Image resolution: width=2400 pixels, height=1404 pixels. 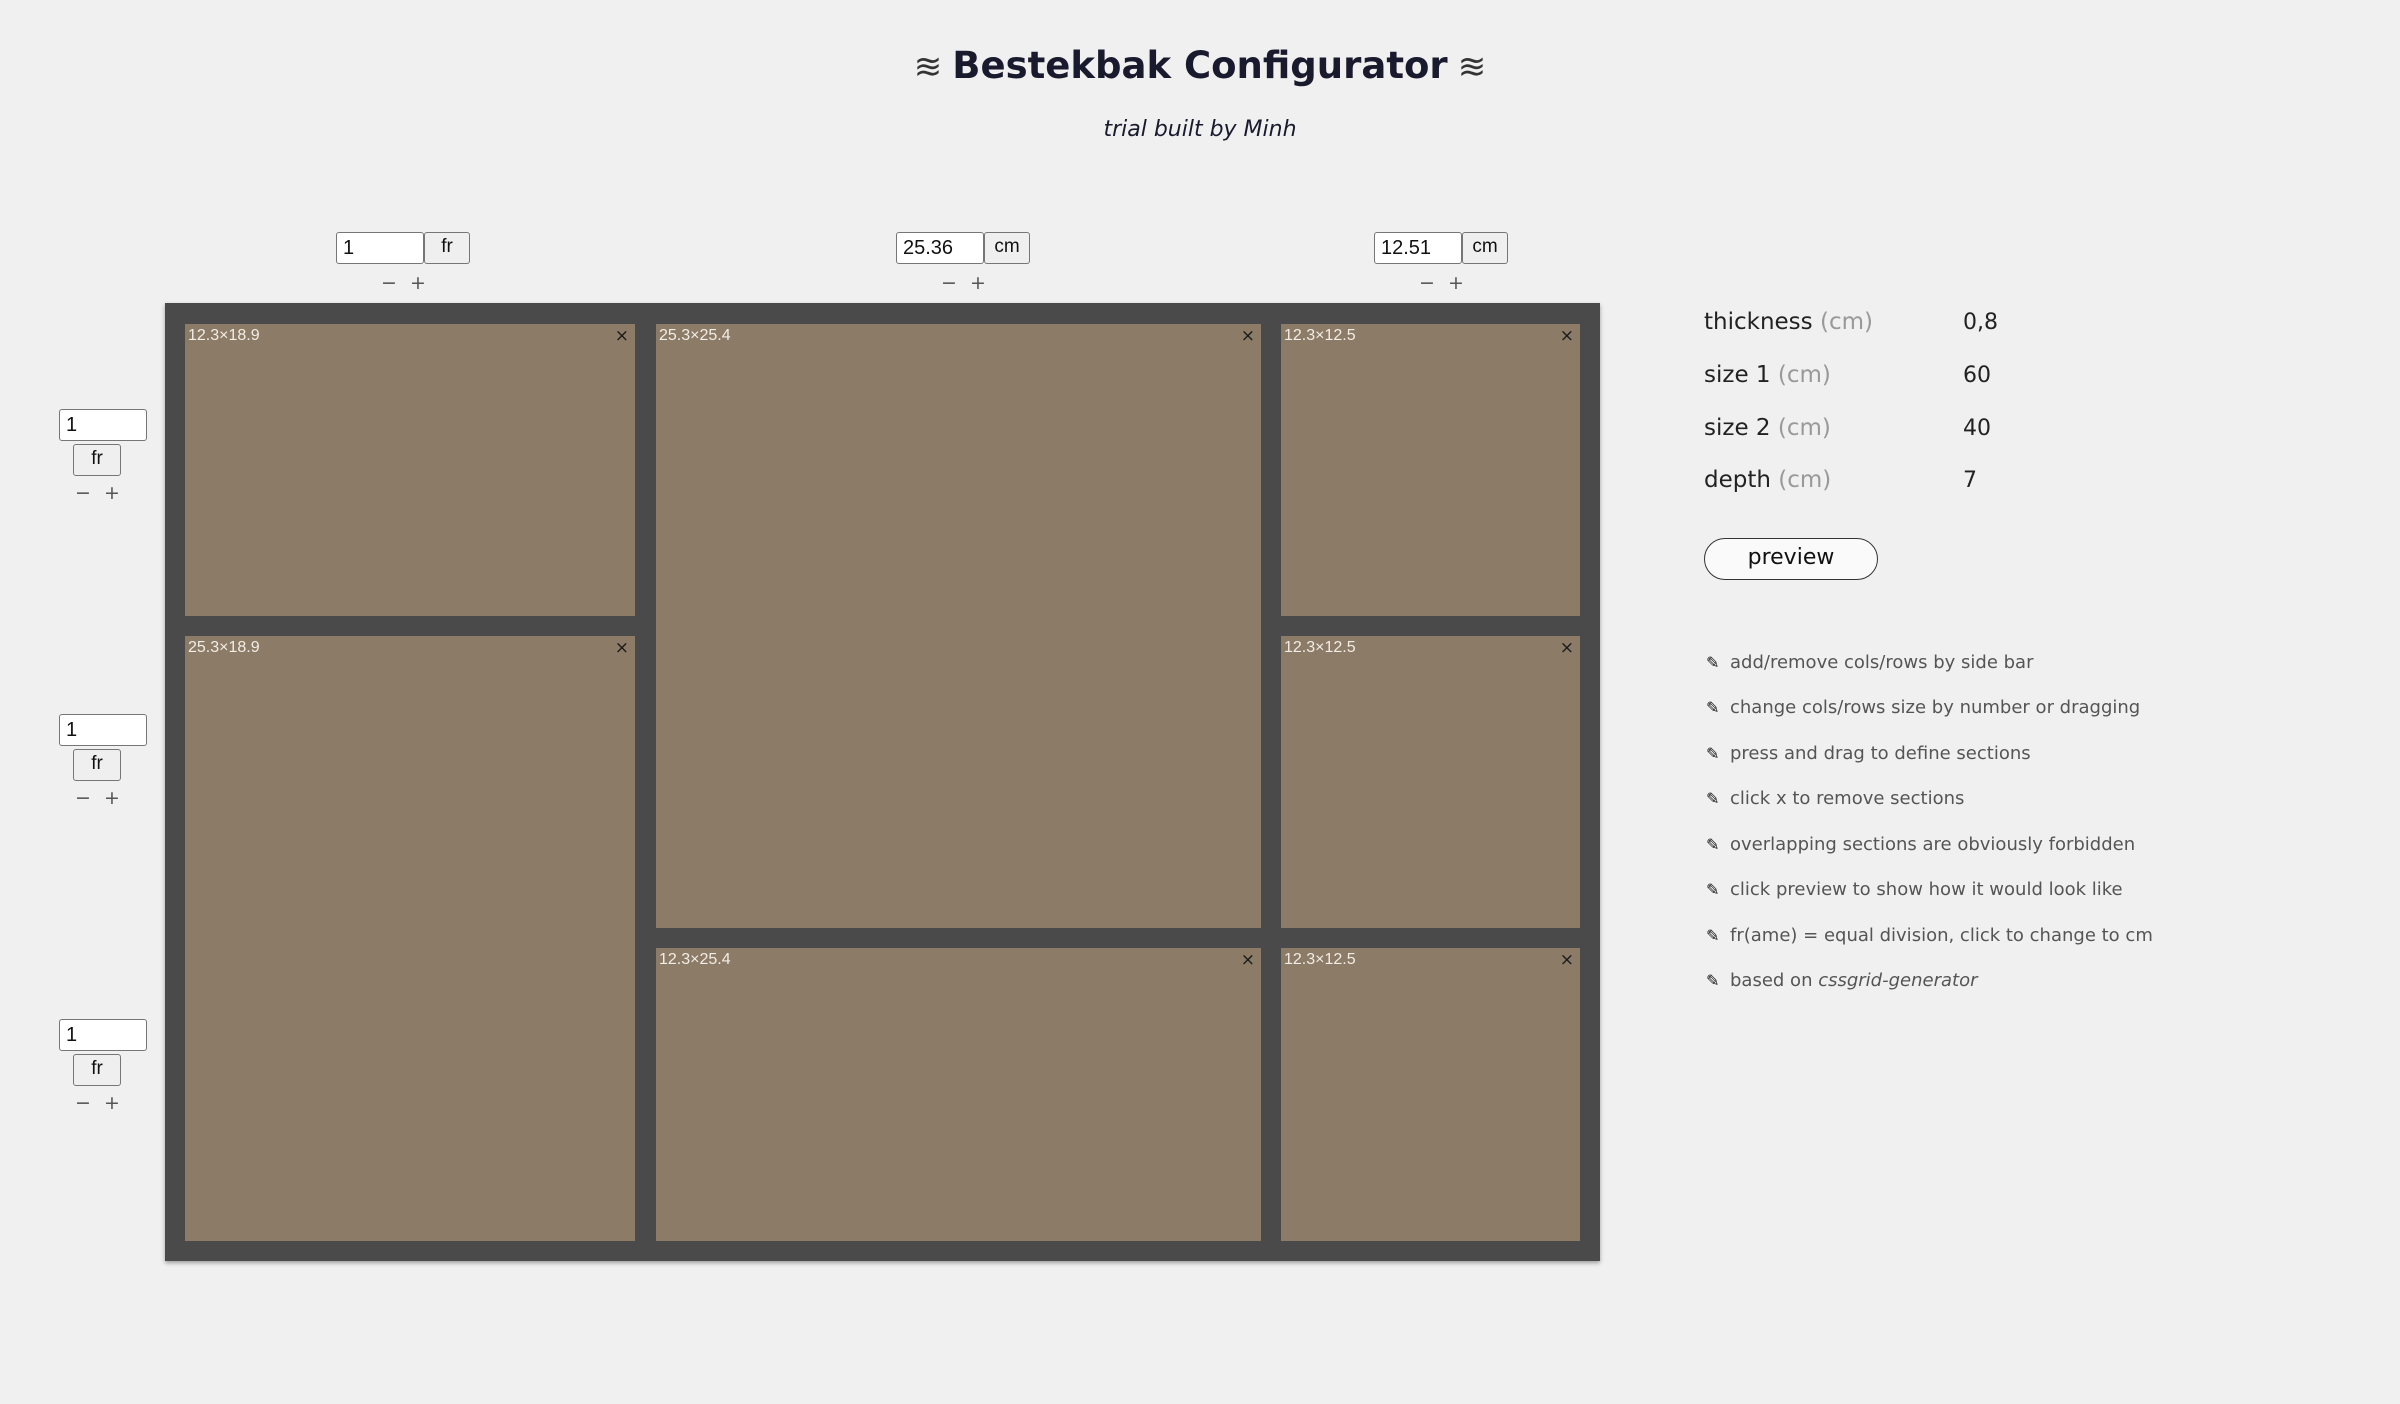 What do you see at coordinates (410, 938) in the screenshot?
I see `section: 25.3×18.9 ×` at bounding box center [410, 938].